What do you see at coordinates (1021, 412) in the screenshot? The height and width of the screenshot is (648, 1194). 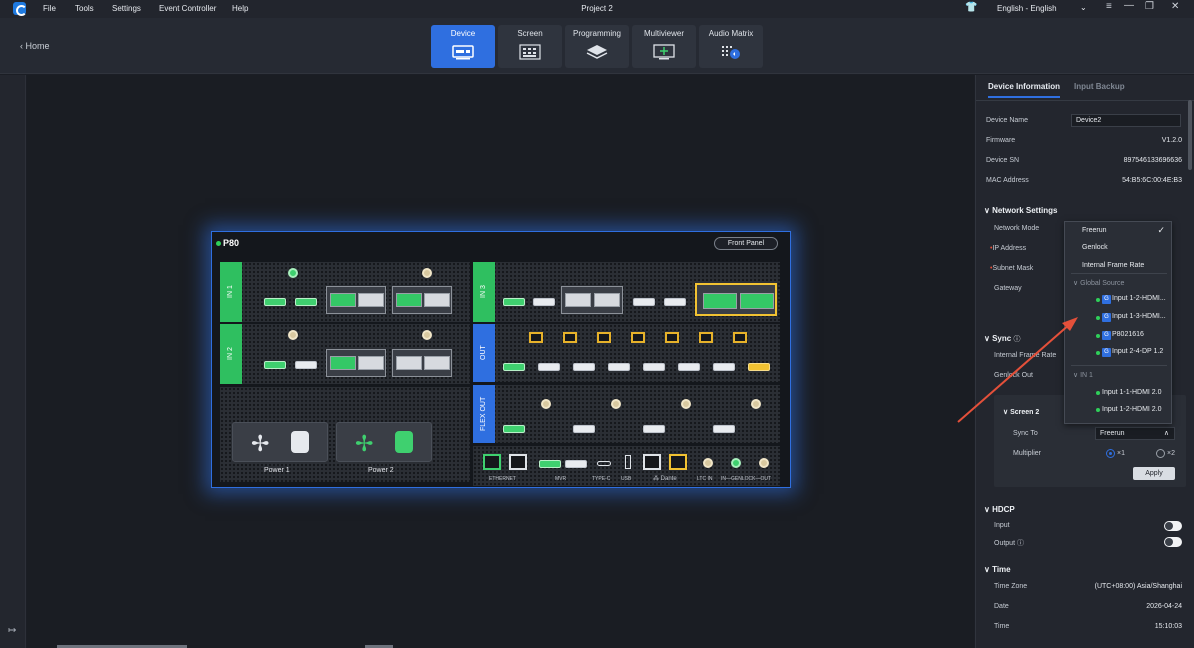 I see `screen-2-header: ∨ Screen 2` at bounding box center [1021, 412].